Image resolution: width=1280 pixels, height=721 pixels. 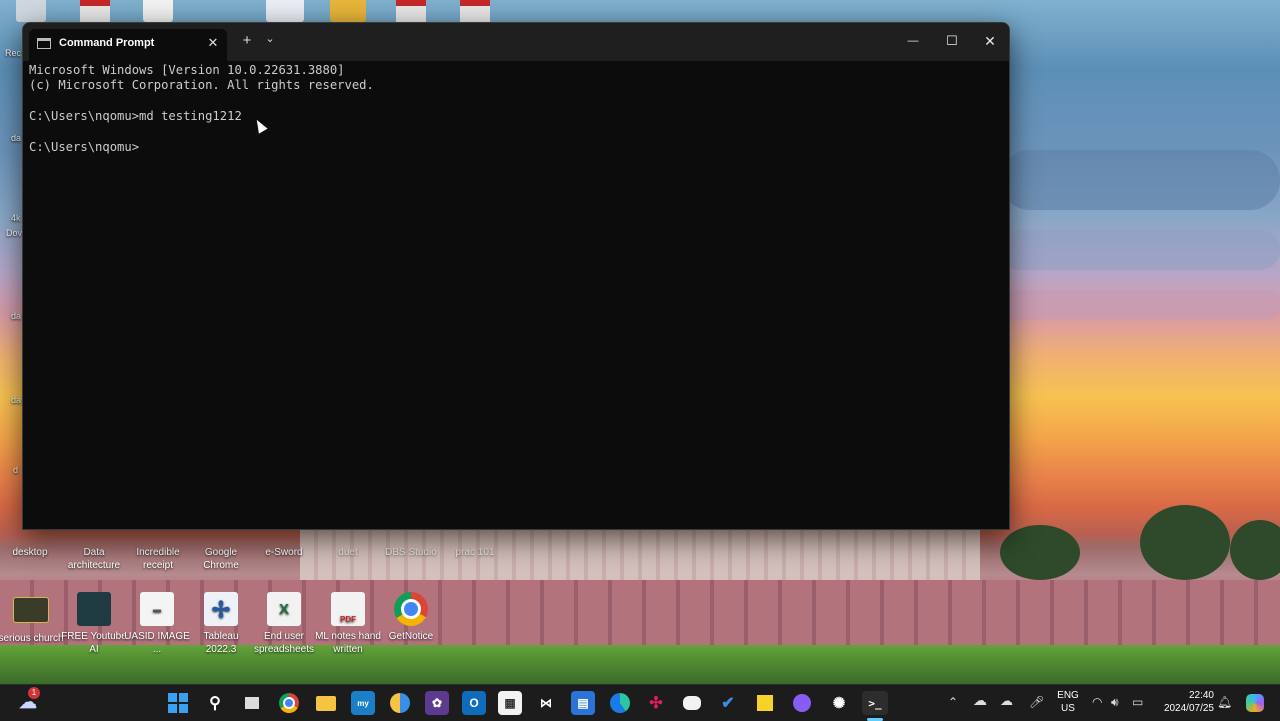 I want to click on title-bar: Command Prompt ✕ + ⌄ — ☐ ✕, so click(x=516, y=42).